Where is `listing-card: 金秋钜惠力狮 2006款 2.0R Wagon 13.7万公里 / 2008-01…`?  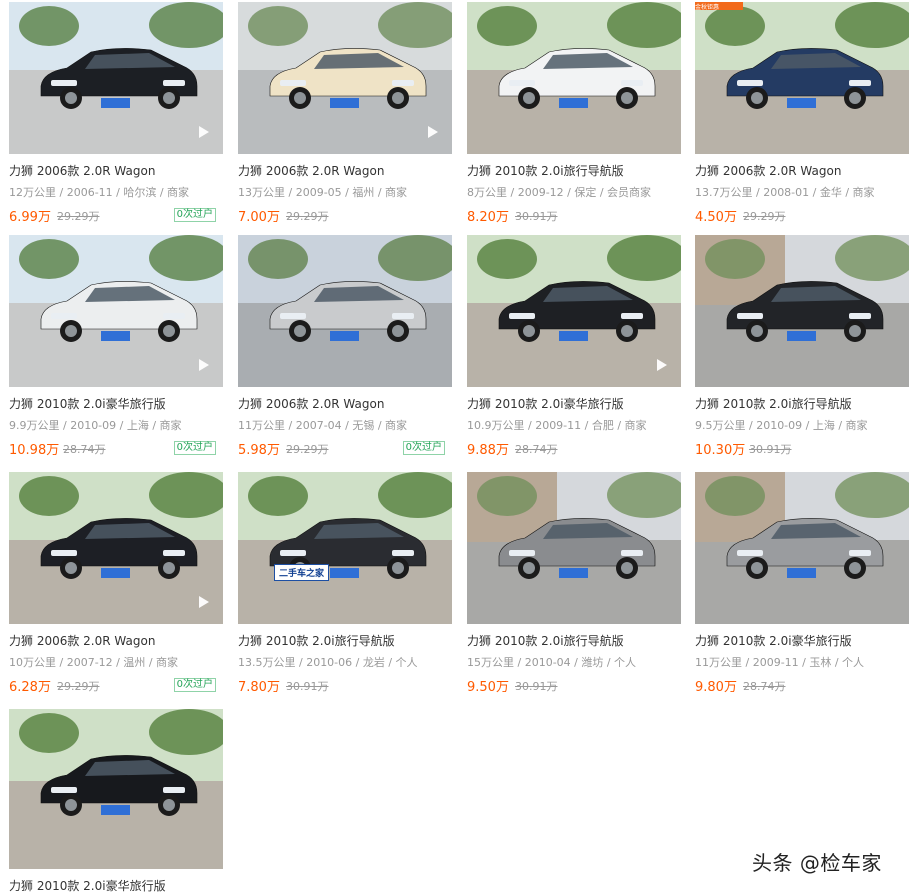
listing-card: 金秋钜惠力狮 2006款 2.0R Wagon 13.7万公里 / 2008-01… is located at coordinates (797, 115).